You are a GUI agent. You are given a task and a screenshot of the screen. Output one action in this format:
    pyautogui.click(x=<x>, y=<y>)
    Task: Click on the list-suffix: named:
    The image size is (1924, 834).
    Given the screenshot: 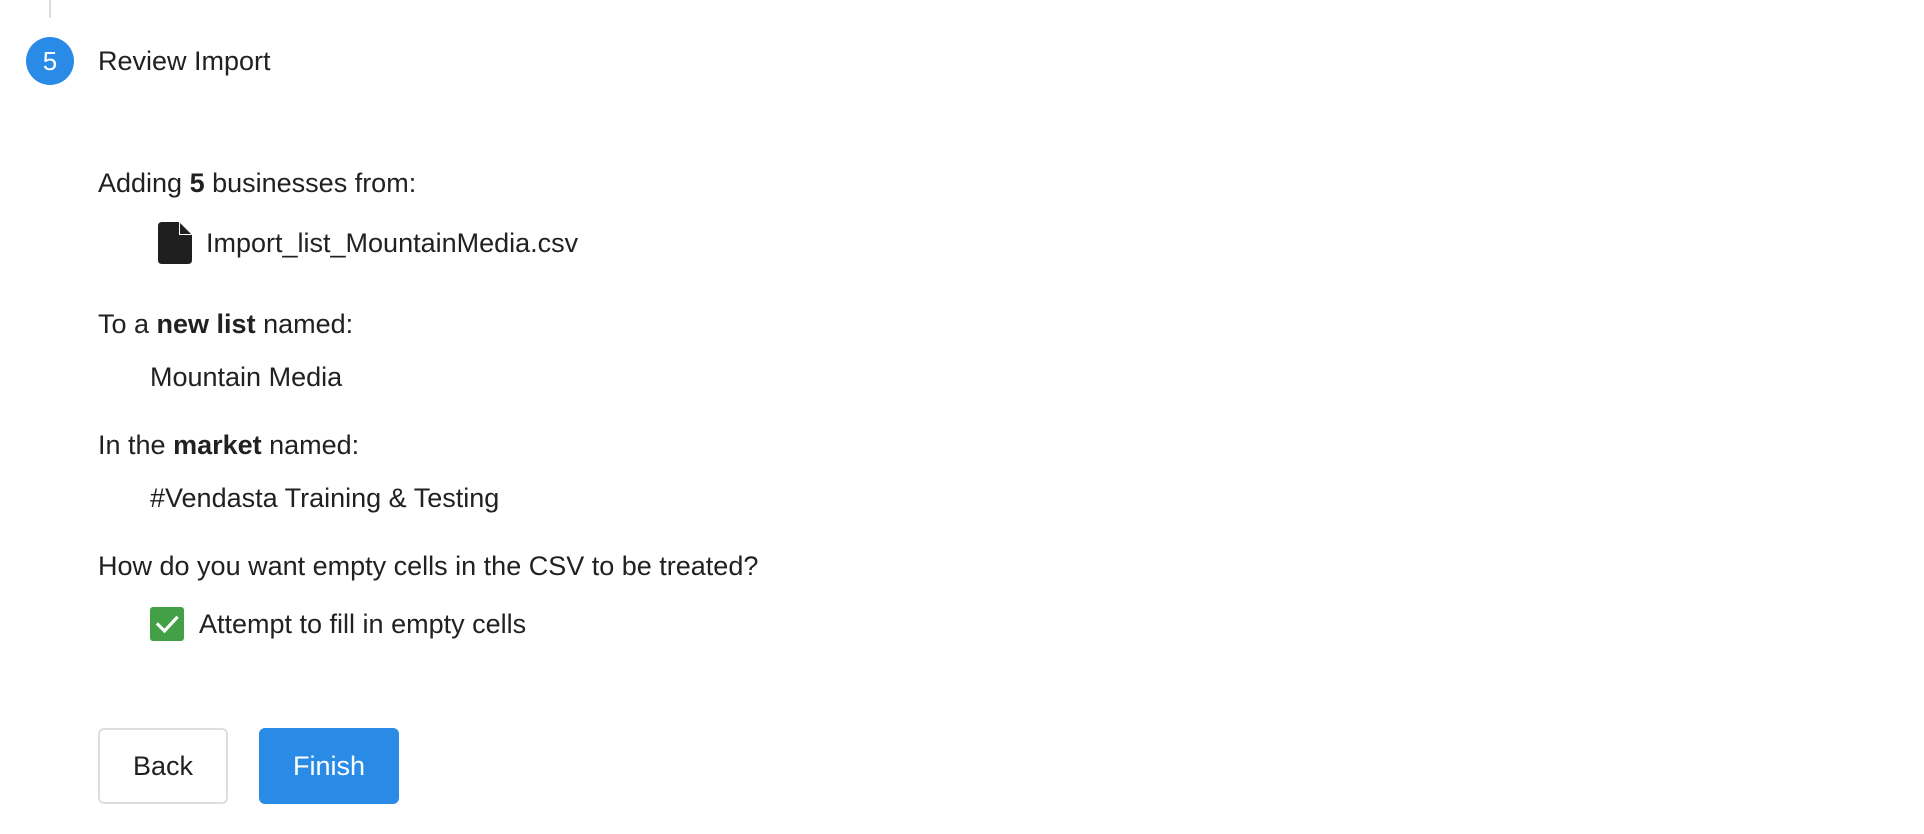 What is the action you would take?
    pyautogui.click(x=304, y=324)
    